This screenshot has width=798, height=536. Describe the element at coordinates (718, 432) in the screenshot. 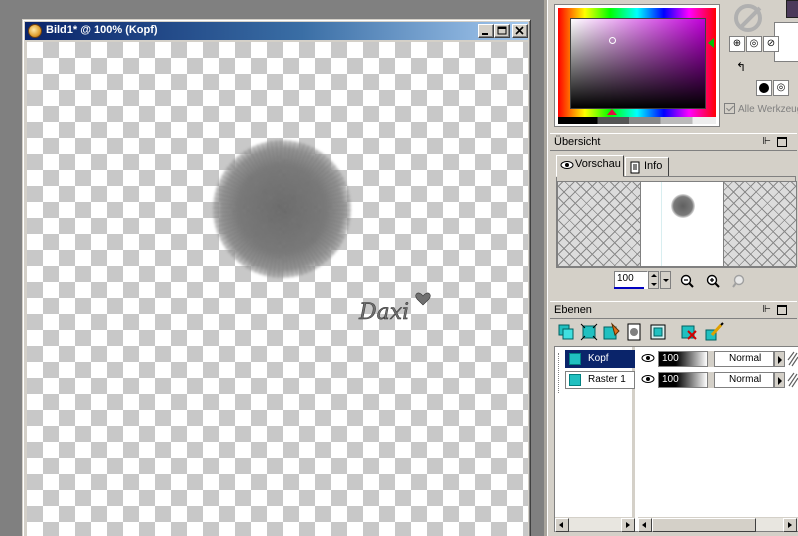

I see `layers-properties-pane: 100 Normal 100 Normal` at that location.